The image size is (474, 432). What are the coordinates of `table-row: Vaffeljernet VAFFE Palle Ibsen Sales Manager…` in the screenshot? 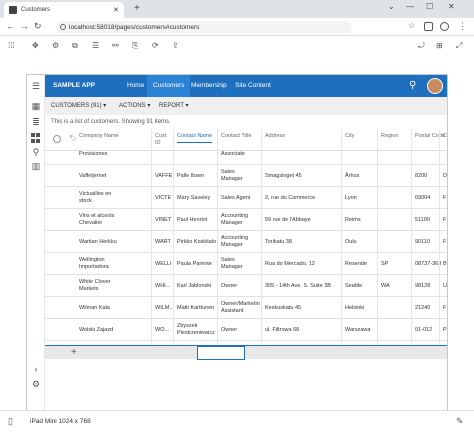 It's located at (246, 176).